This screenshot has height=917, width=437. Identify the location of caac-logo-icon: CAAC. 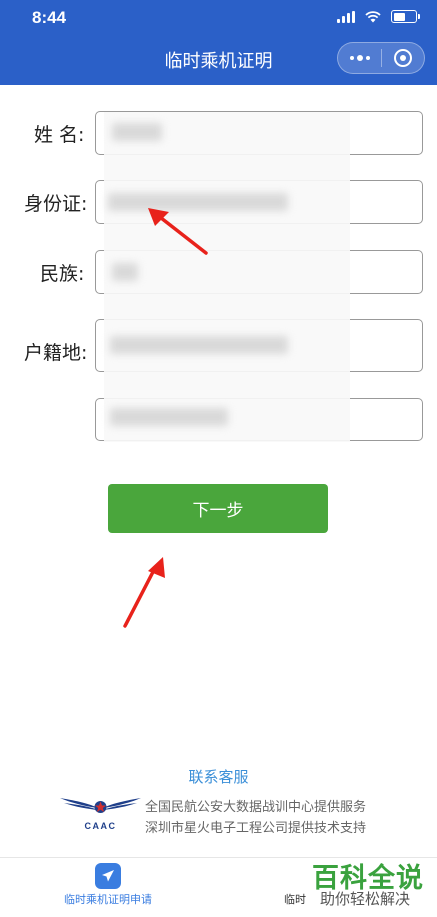
(100, 814).